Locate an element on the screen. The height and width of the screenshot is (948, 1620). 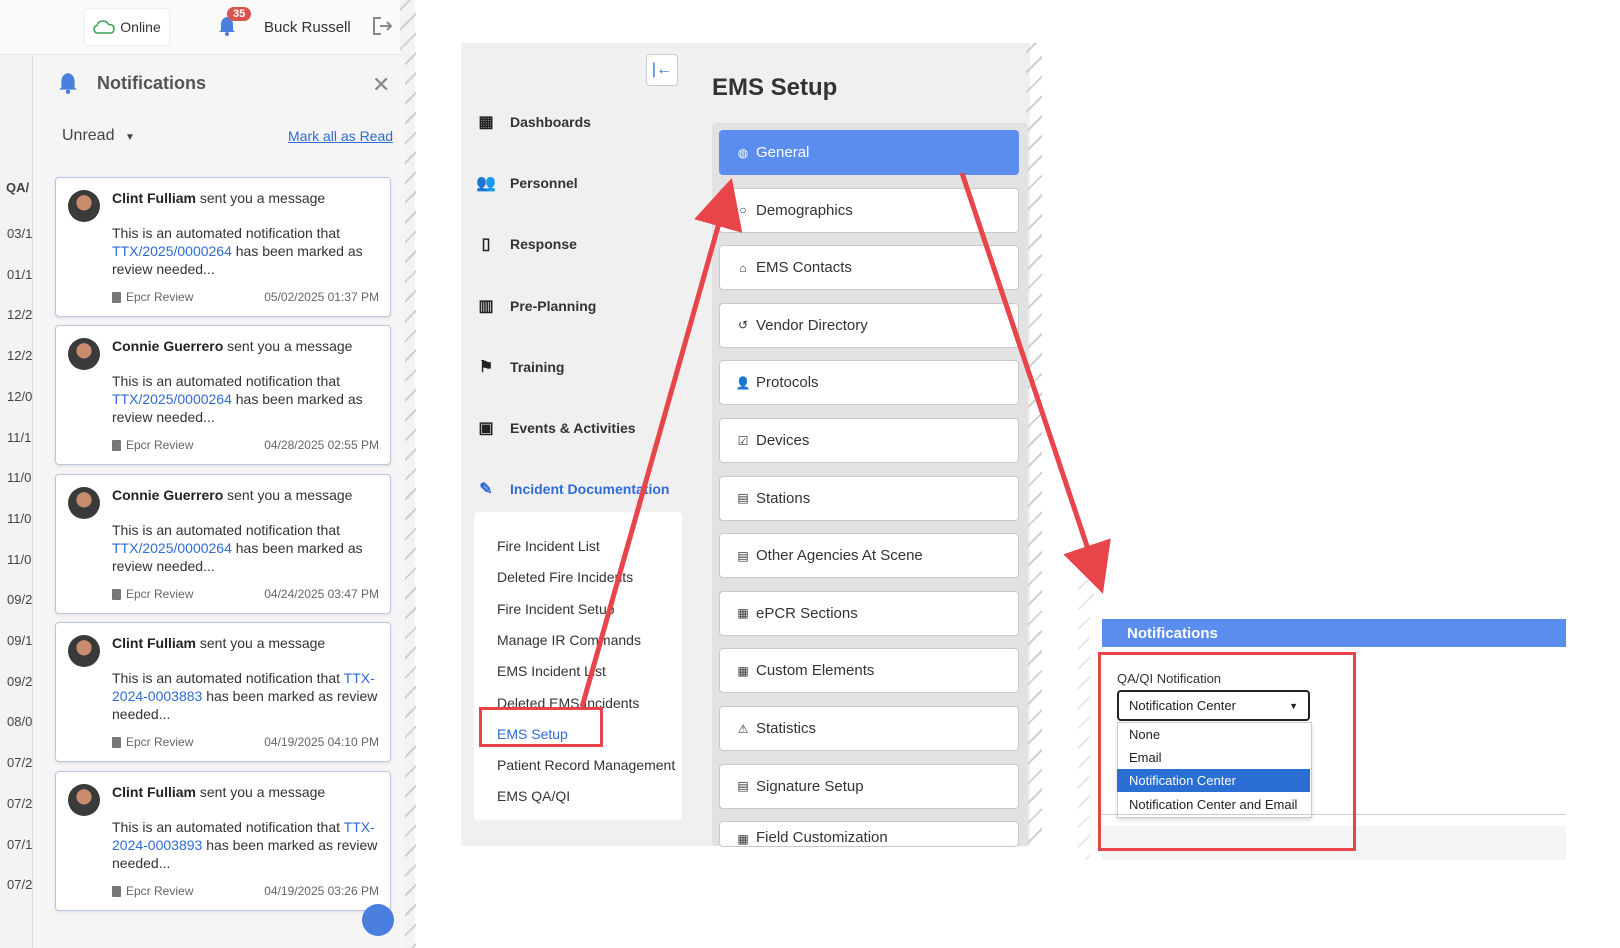
arrow-to-notifications is located at coordinates (1035, 383).